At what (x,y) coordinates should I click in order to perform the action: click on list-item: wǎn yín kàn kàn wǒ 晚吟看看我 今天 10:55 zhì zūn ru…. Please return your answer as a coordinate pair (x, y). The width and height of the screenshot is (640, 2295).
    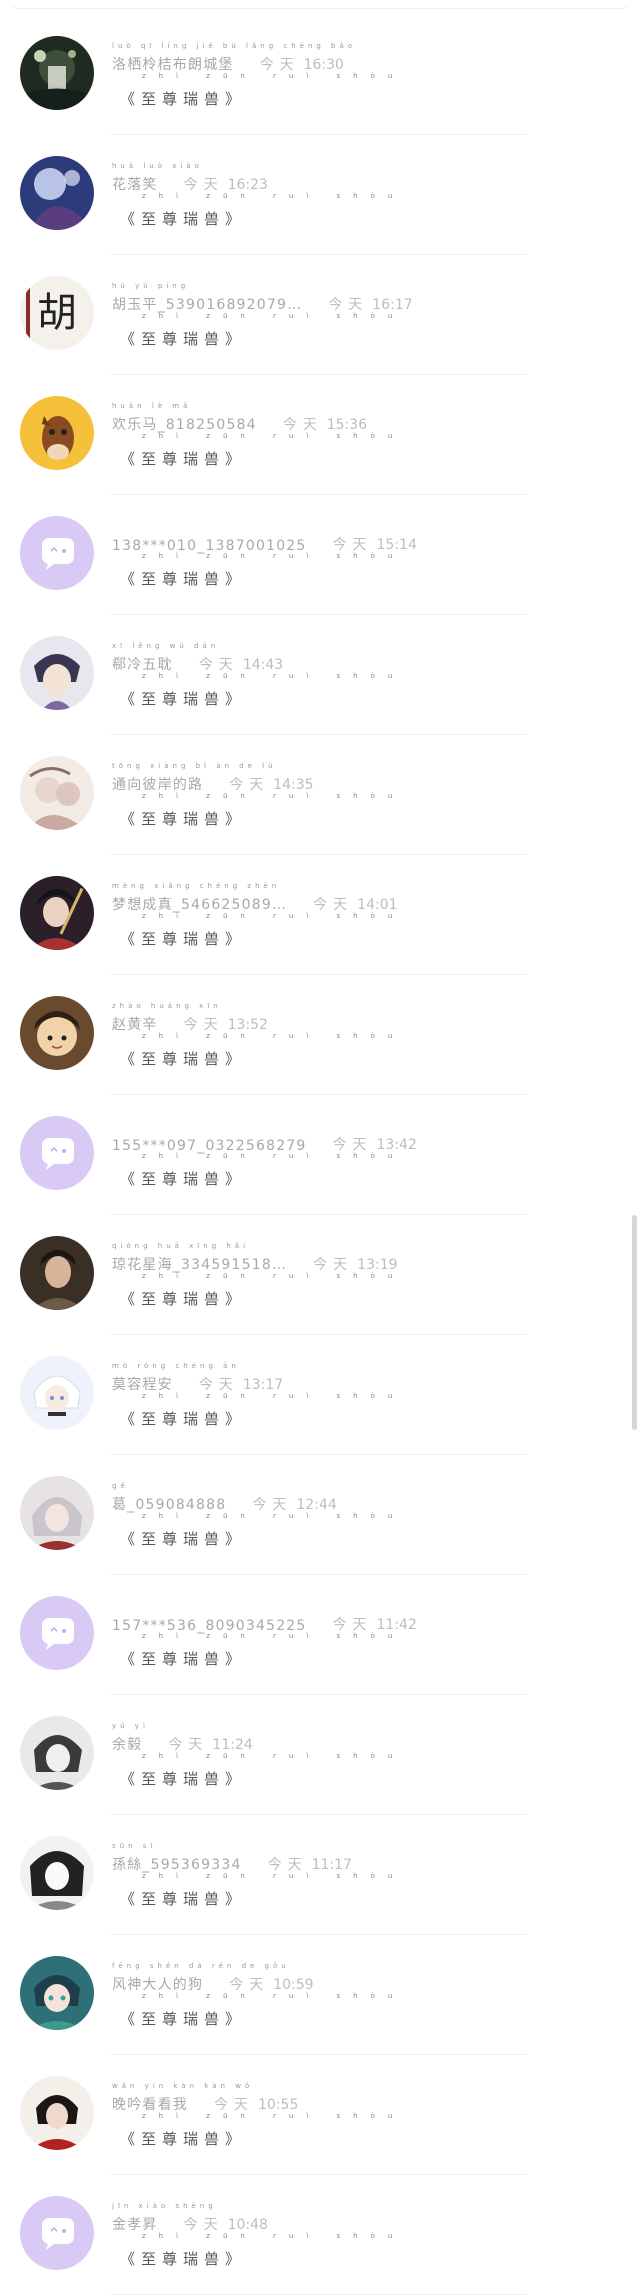
    Looking at the image, I should click on (320, 2110).